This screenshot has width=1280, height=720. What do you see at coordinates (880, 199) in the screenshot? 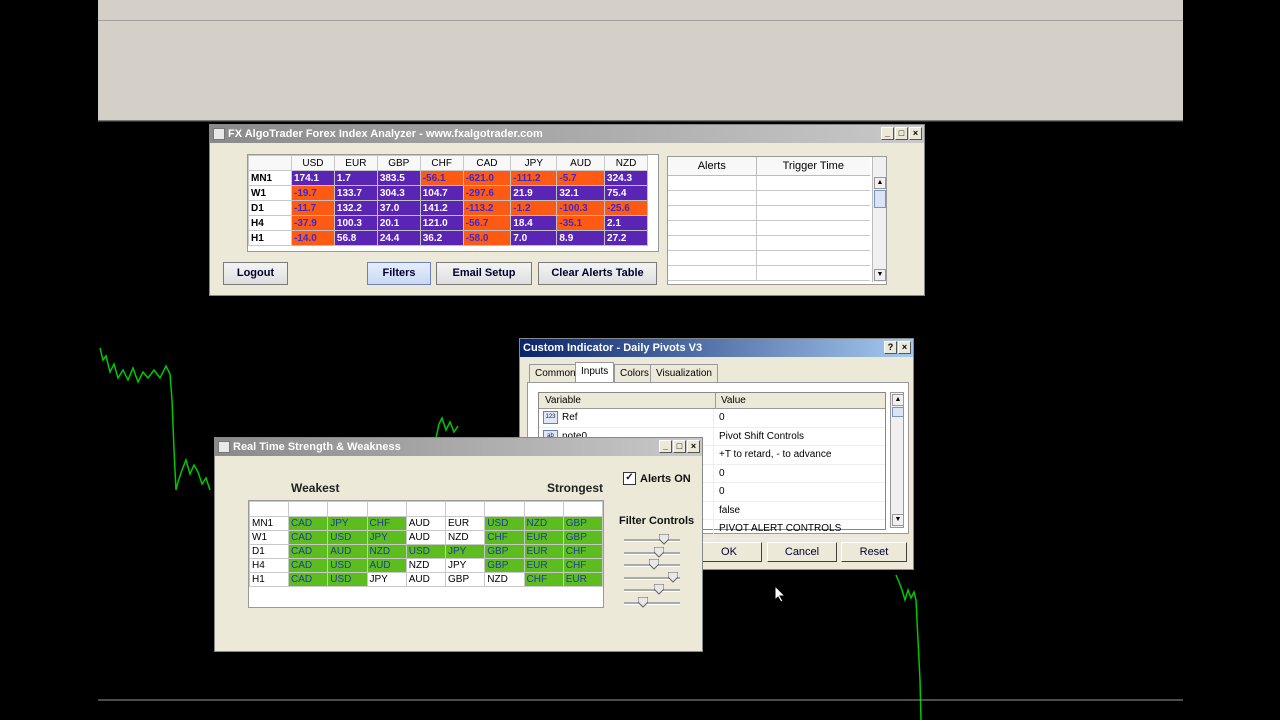
I see `scroll-thumb` at bounding box center [880, 199].